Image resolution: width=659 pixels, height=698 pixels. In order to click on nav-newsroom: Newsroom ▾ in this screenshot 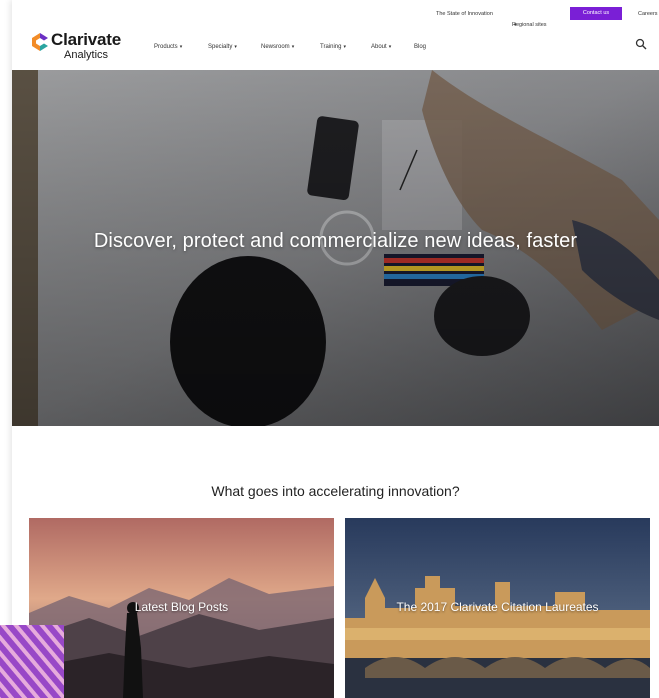, I will do `click(277, 47)`.